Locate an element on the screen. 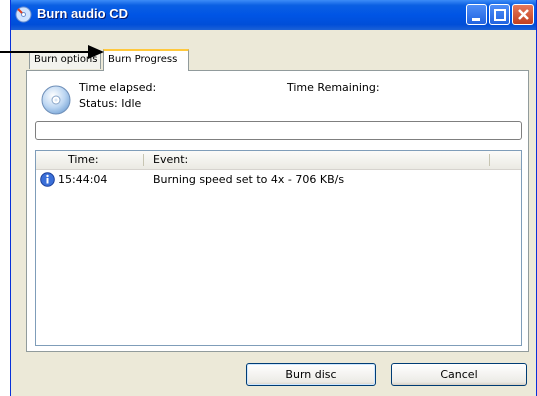 This screenshot has width=537, height=396. log-time: 15:44:04 is located at coordinates (83, 179).